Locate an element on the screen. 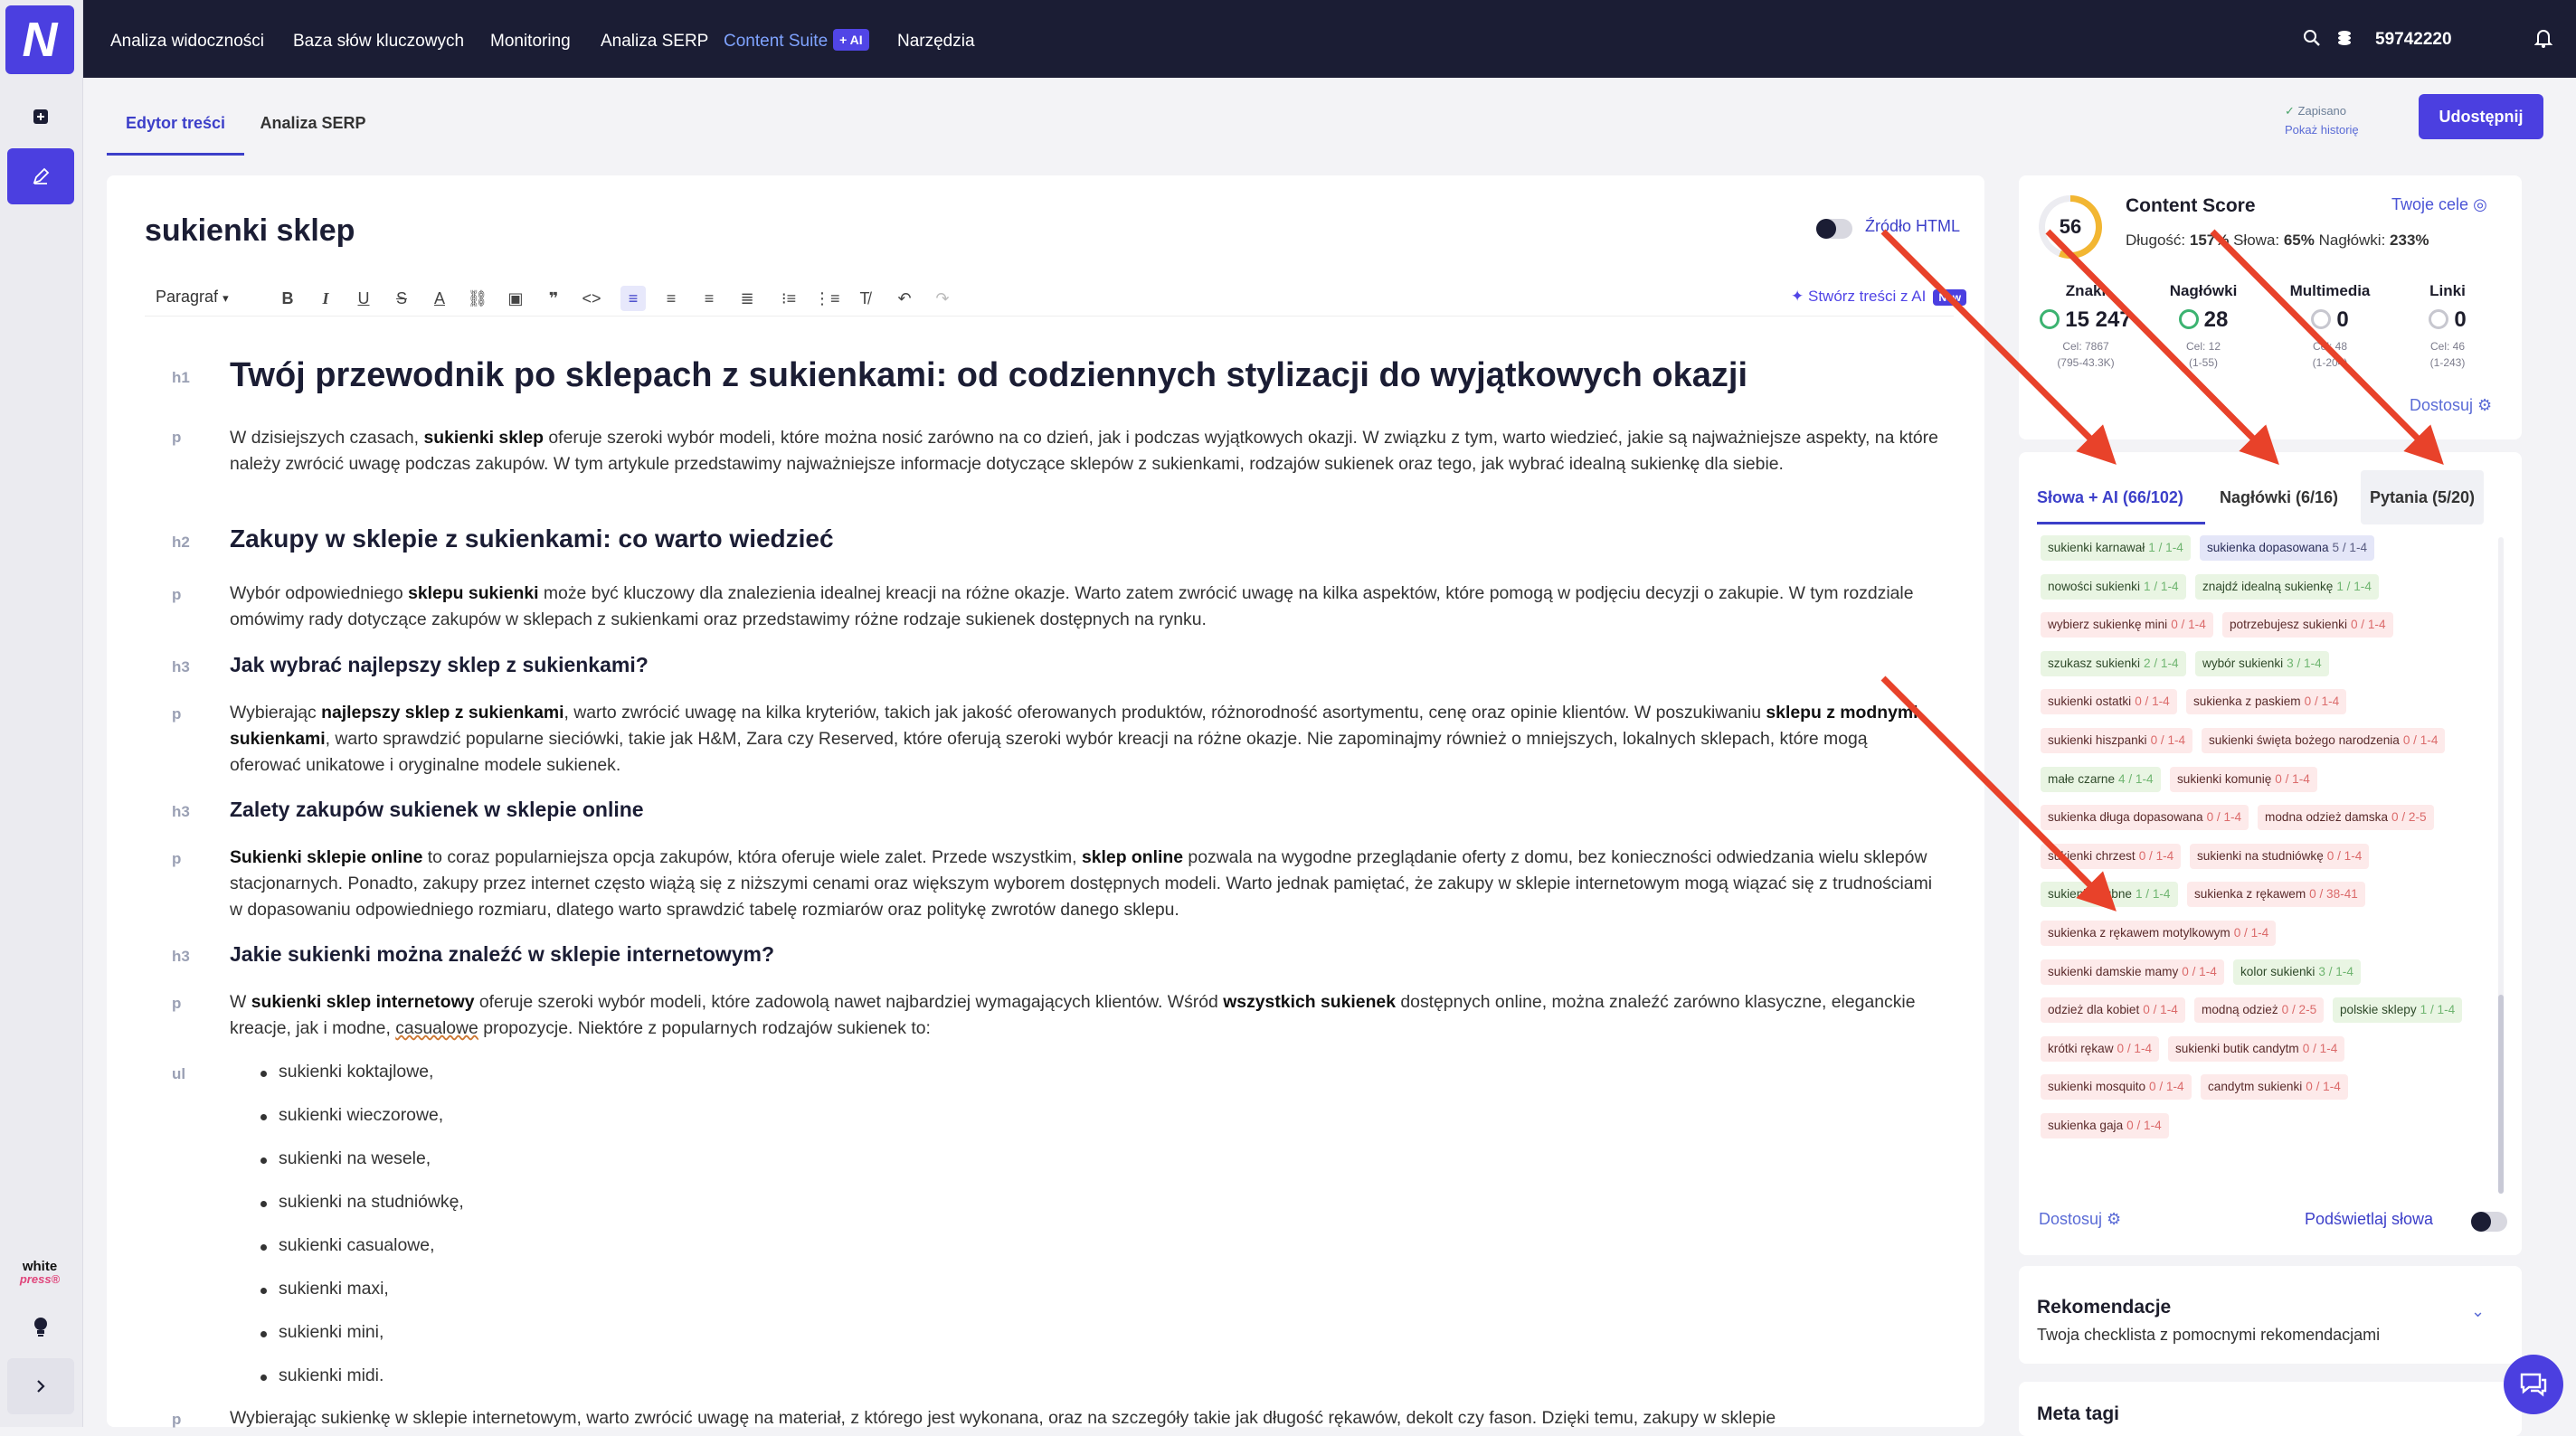 Image resolution: width=2576 pixels, height=1436 pixels. list-item: sukienki koktajlowe, is located at coordinates (347, 1072).